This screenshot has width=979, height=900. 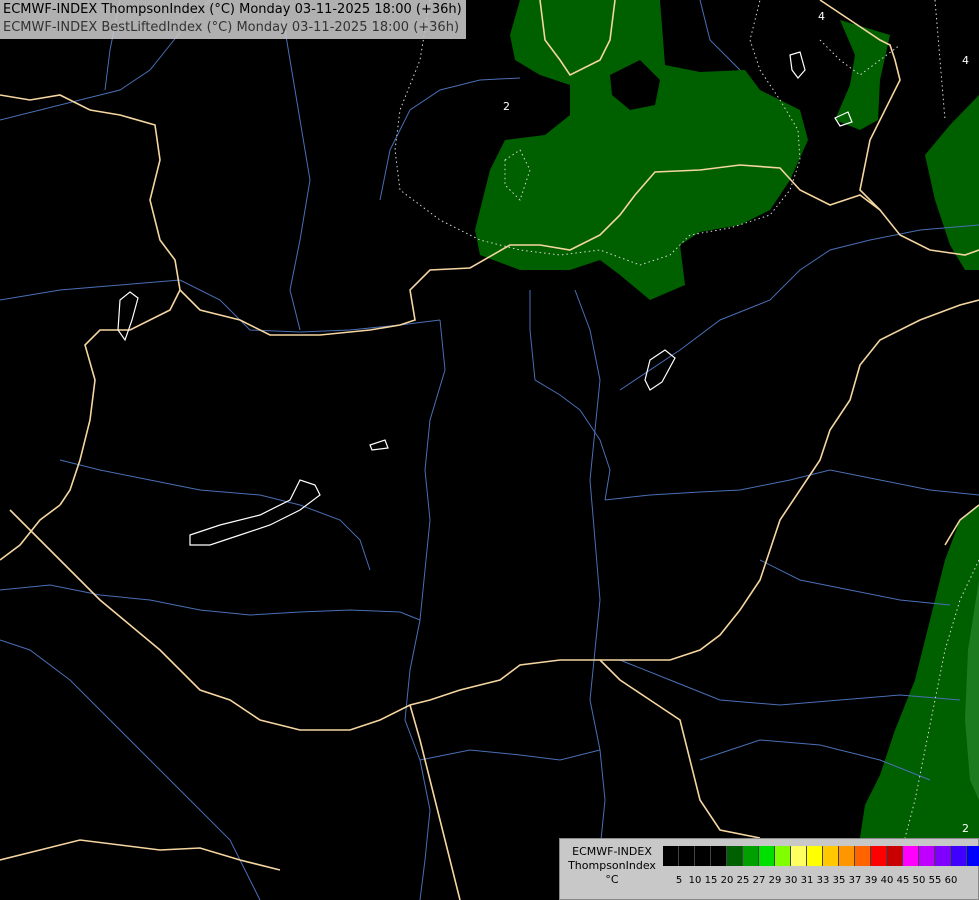 I want to click on legend-tick: 5, so click(x=679, y=880).